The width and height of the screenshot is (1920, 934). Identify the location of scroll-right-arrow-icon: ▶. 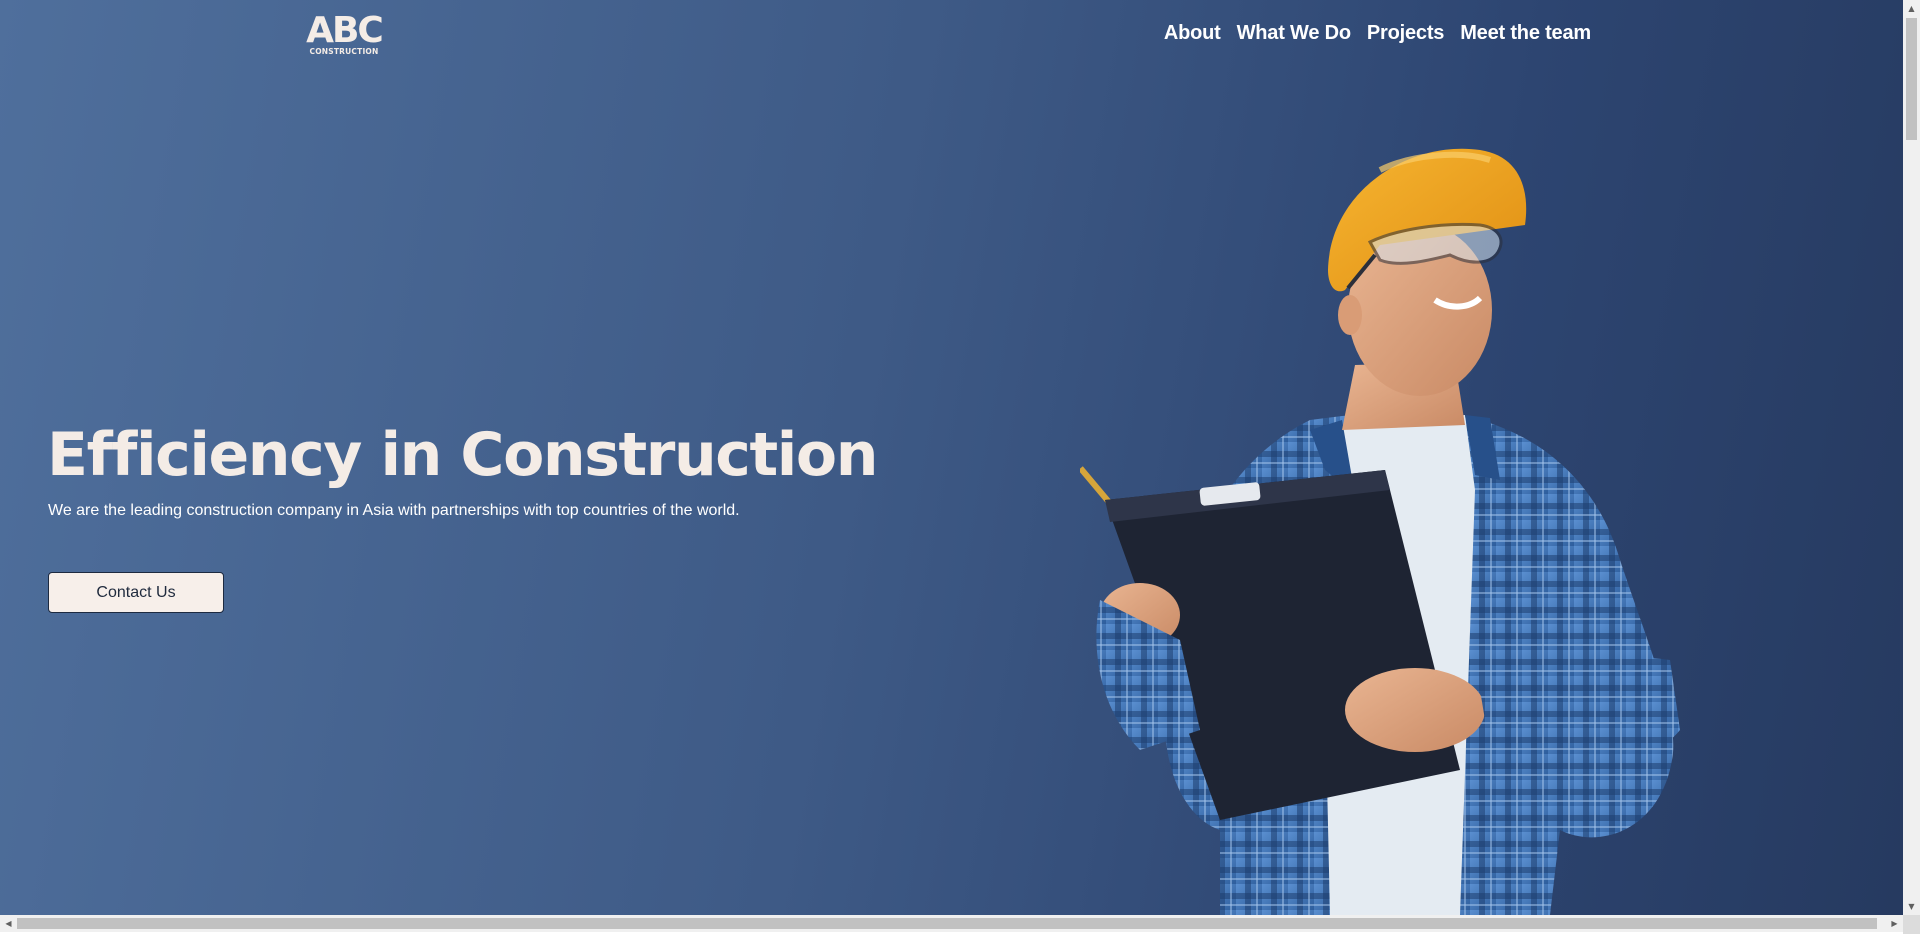
(1894, 923).